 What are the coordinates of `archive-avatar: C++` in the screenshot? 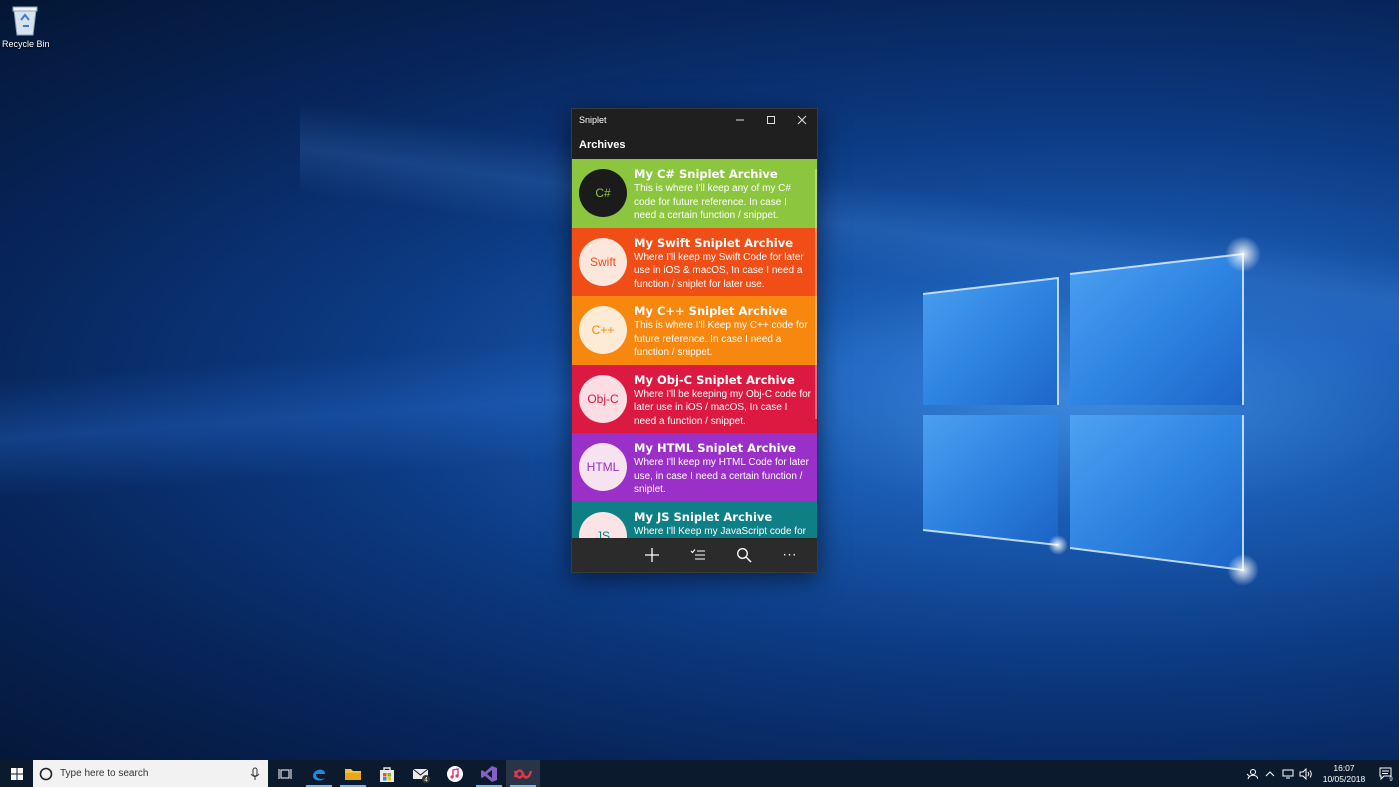 It's located at (603, 330).